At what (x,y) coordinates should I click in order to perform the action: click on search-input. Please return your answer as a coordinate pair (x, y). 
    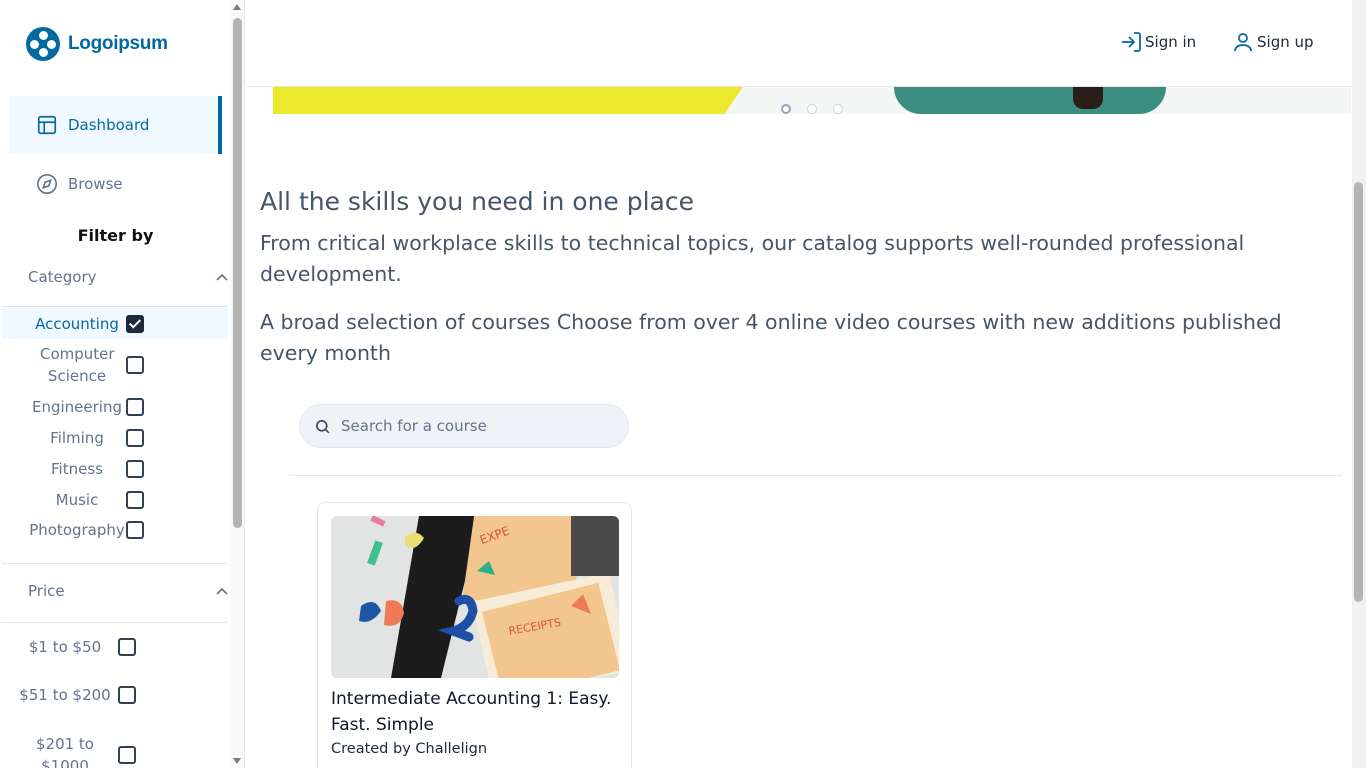
    Looking at the image, I should click on (471, 426).